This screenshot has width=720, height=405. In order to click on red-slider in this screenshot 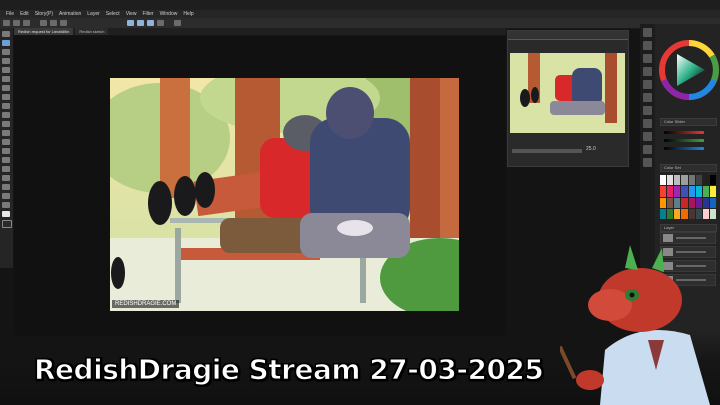, I will do `click(684, 132)`.